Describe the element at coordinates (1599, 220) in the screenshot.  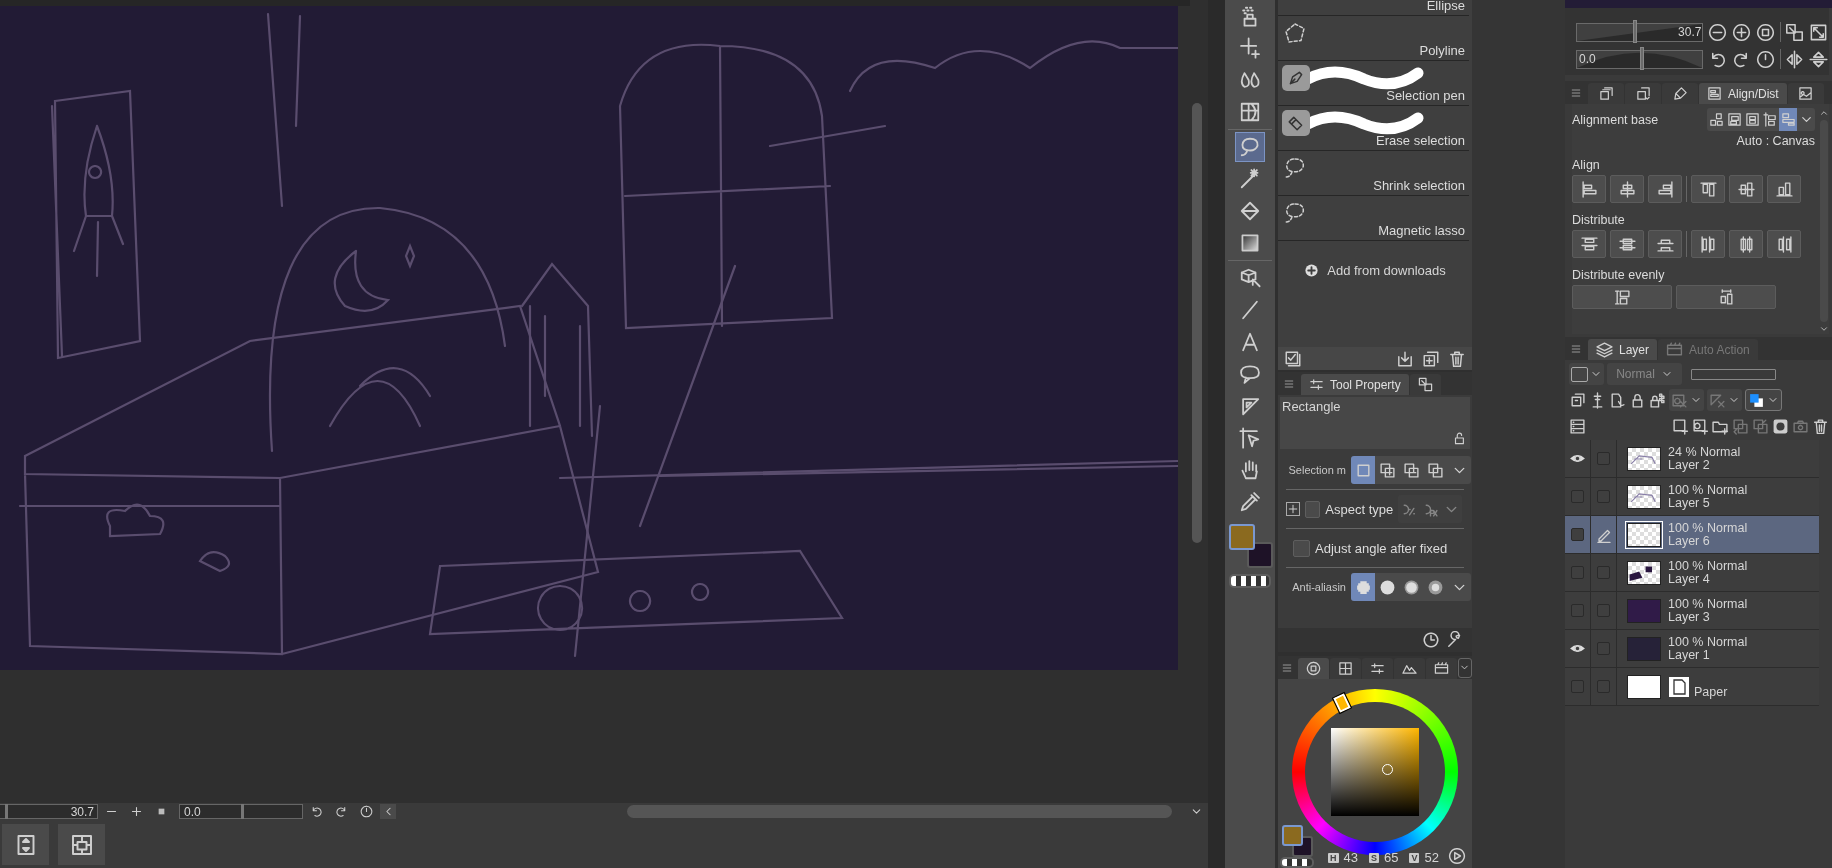
I see `section-label: Distribute` at that location.